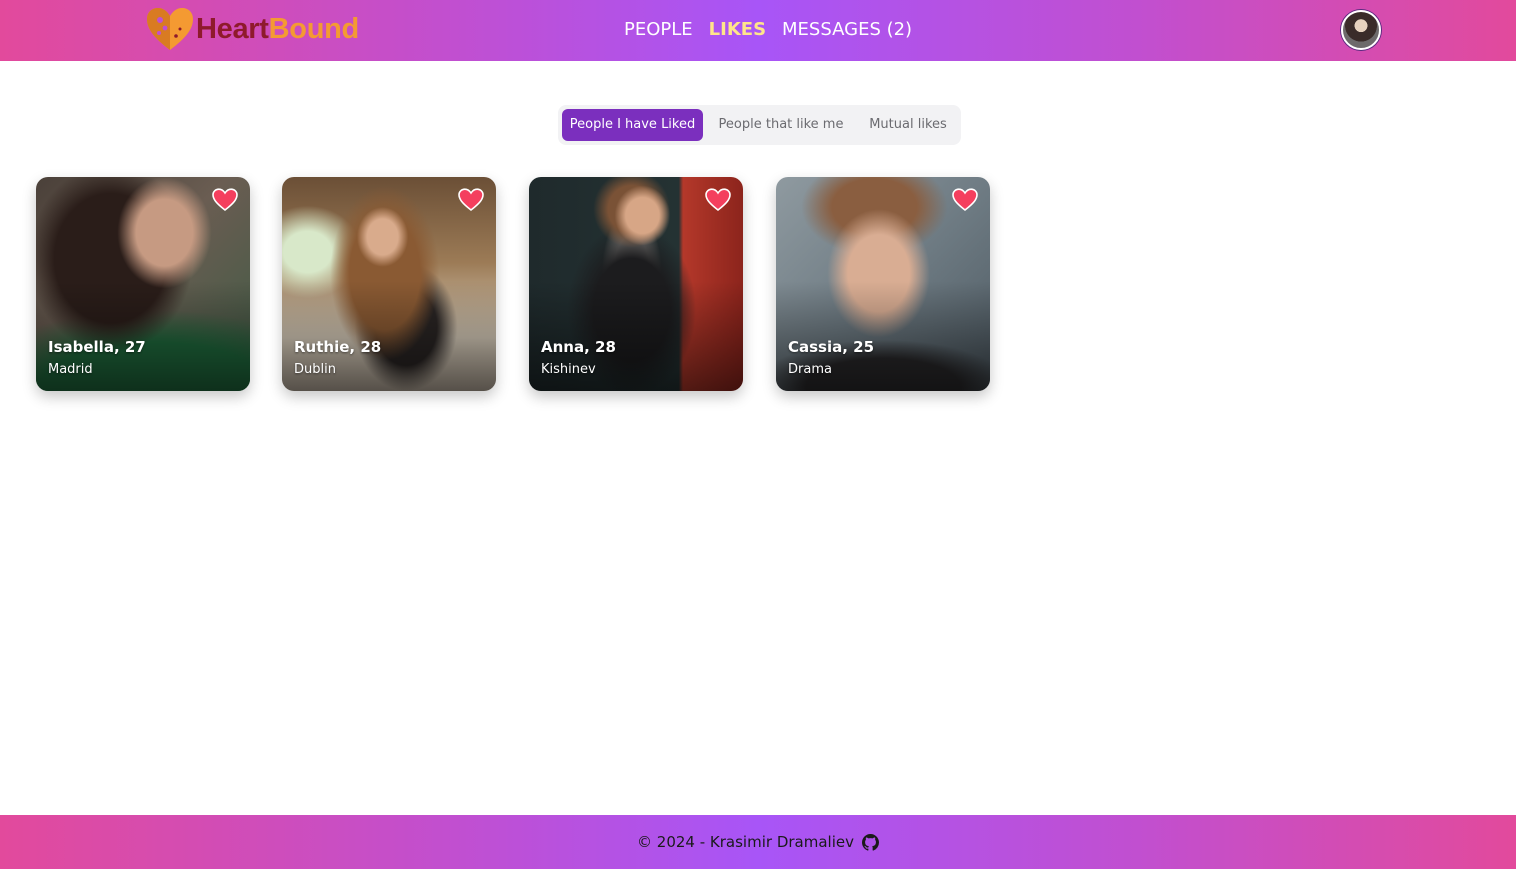  I want to click on page-footer: © 2024 - Krasimir Dramaliev, so click(758, 842).